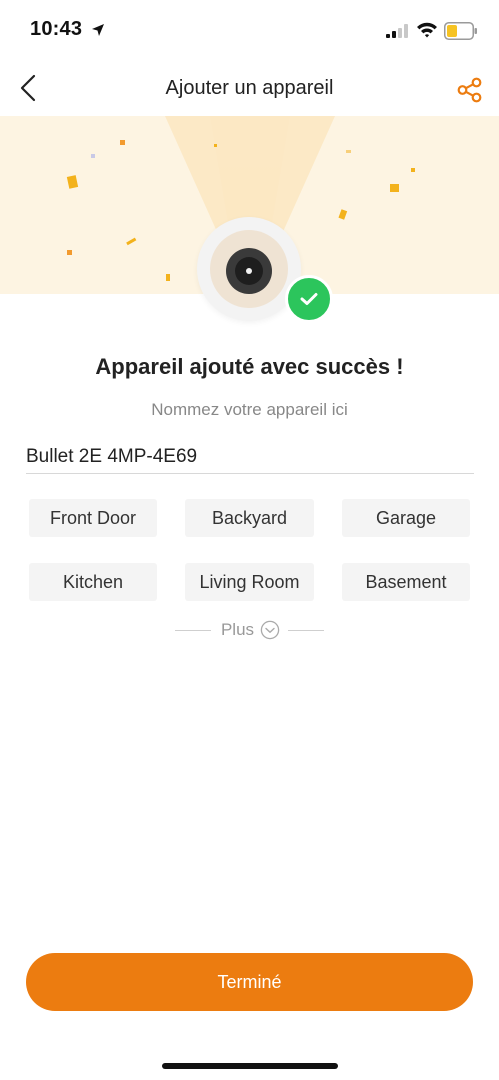 This screenshot has height=1080, width=499. What do you see at coordinates (56, 29) in the screenshot?
I see `status-time: 10:43` at bounding box center [56, 29].